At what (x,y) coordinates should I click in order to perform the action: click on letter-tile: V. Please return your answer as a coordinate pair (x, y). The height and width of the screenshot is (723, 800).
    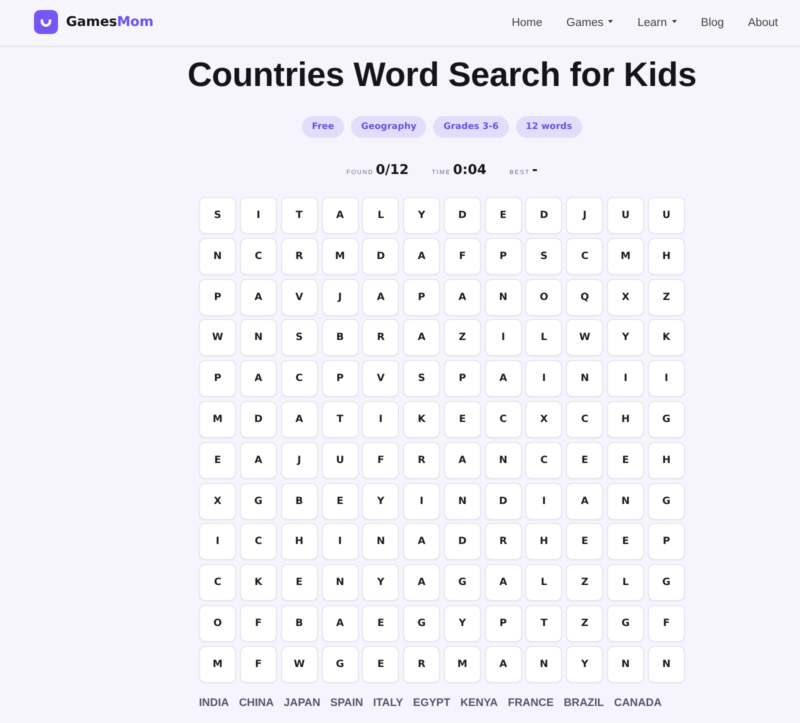
    Looking at the image, I should click on (299, 297).